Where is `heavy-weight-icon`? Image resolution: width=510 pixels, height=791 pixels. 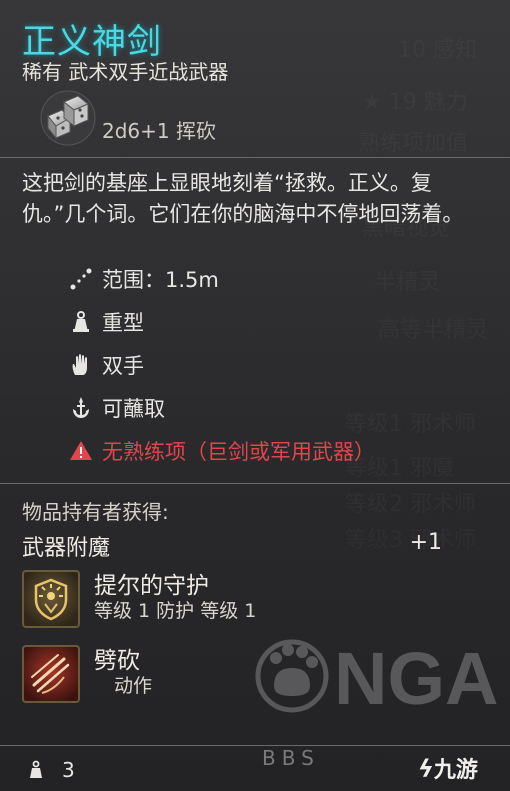 heavy-weight-icon is located at coordinates (81, 322).